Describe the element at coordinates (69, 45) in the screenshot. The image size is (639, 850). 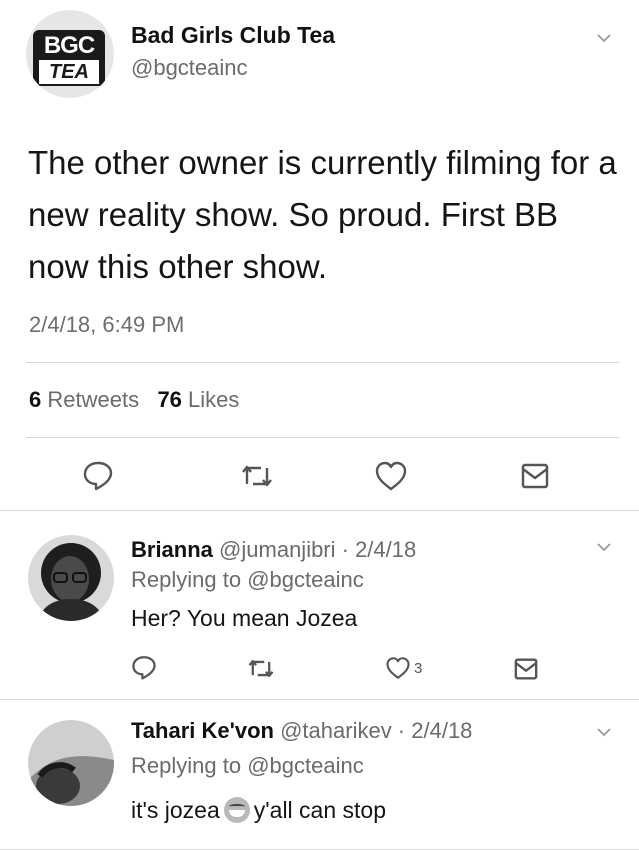
I see `logo-top-text: BGC` at that location.